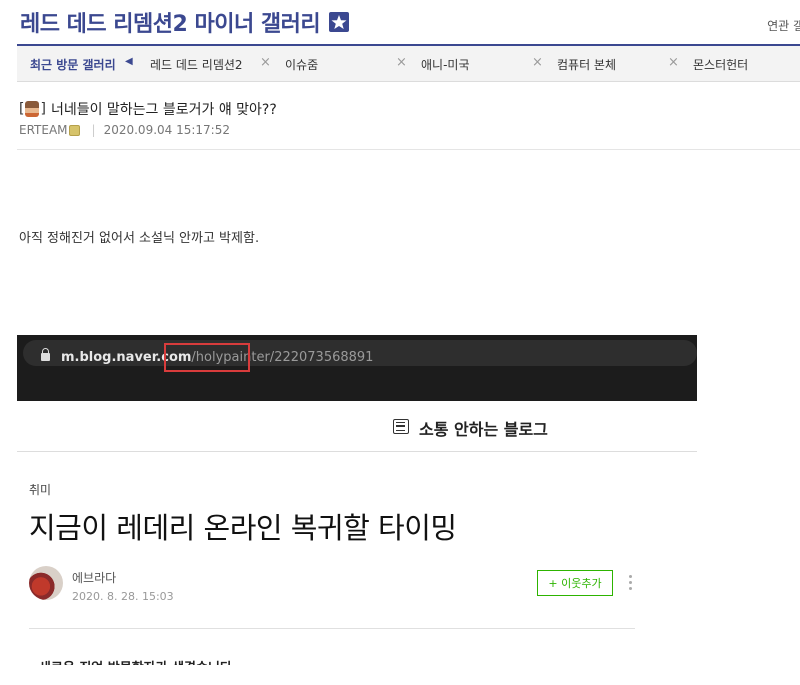 This screenshot has height=685, width=800. I want to click on post-title-text: 너네들이 말하는그 블로거가 얘 맞아??, so click(163, 110).